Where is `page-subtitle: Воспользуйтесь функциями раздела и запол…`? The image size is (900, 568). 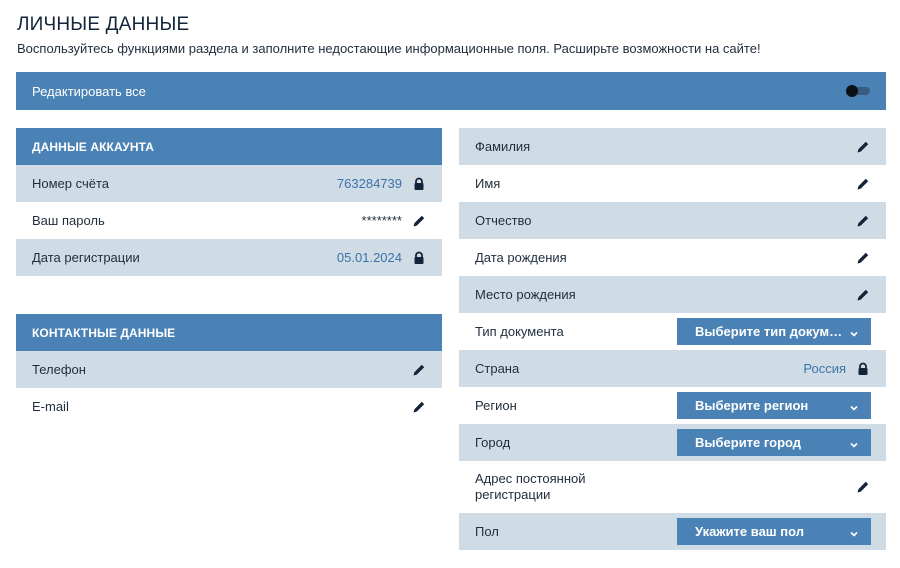
page-subtitle: Воспользуйтесь функциями раздела и запол… is located at coordinates (389, 48).